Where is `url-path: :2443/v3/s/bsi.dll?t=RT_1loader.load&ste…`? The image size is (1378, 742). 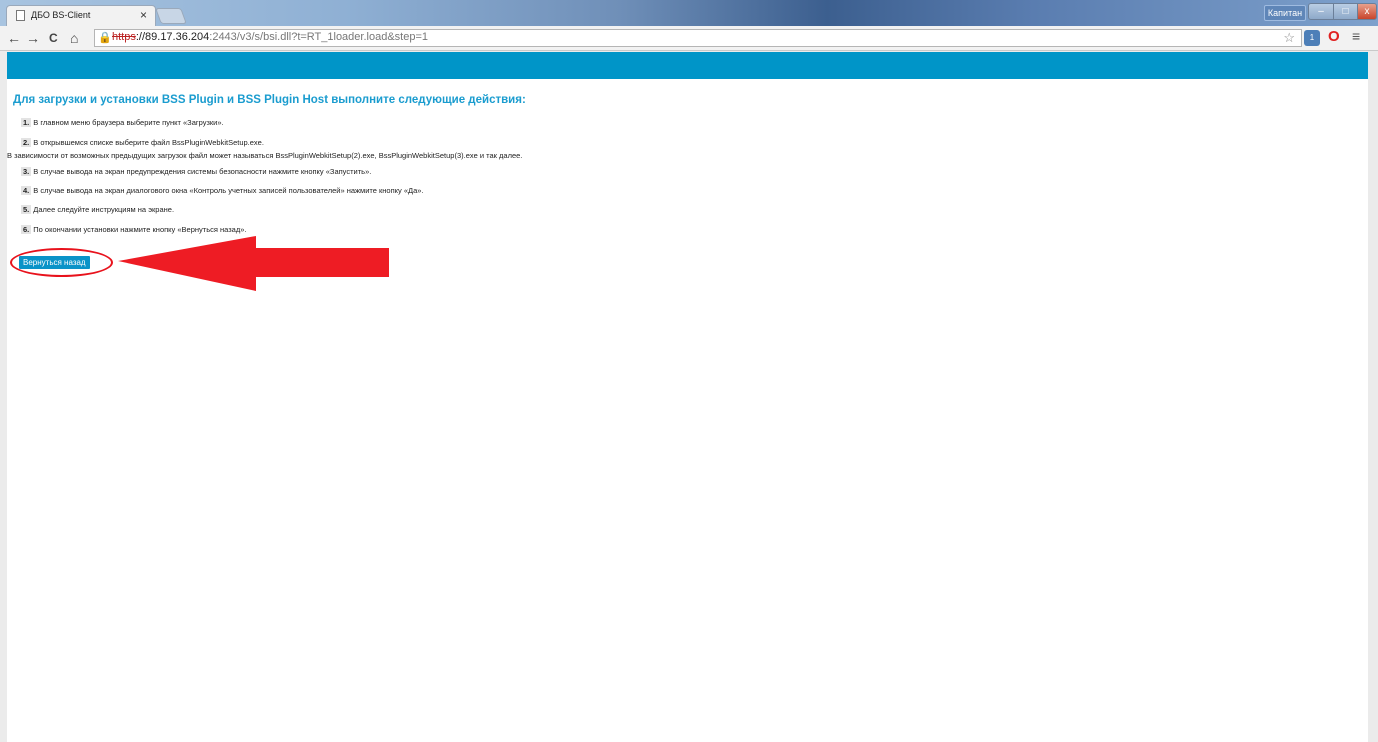
url-path: :2443/v3/s/bsi.dll?t=RT_1loader.load&ste… is located at coordinates (318, 37).